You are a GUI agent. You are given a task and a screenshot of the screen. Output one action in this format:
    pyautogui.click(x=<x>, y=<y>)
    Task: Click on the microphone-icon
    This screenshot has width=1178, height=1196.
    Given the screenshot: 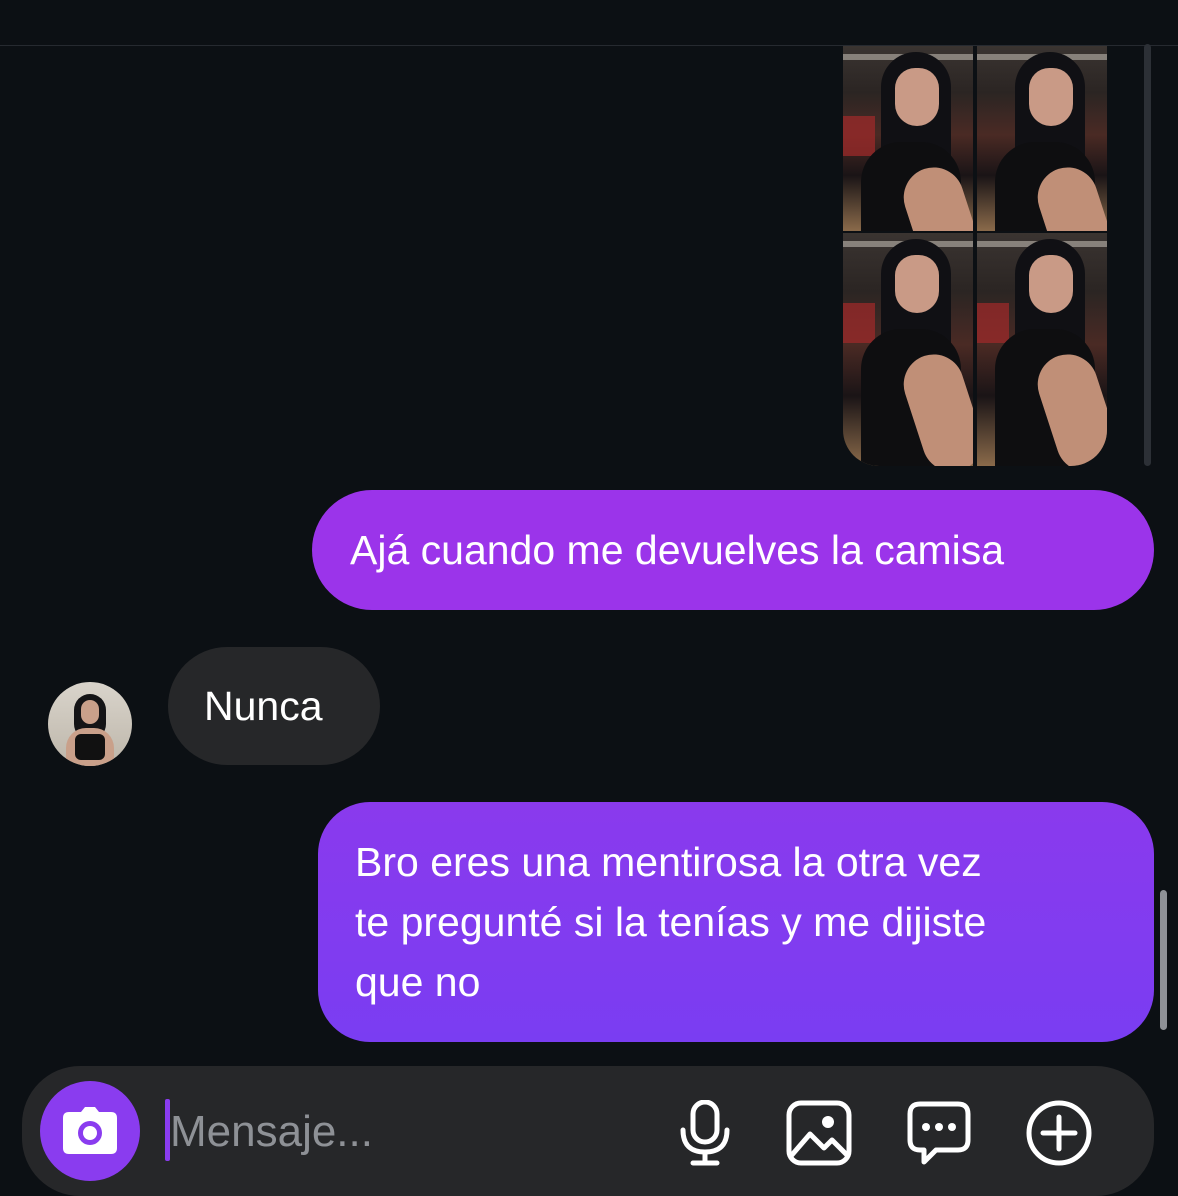 What is the action you would take?
    pyautogui.click(x=705, y=1133)
    